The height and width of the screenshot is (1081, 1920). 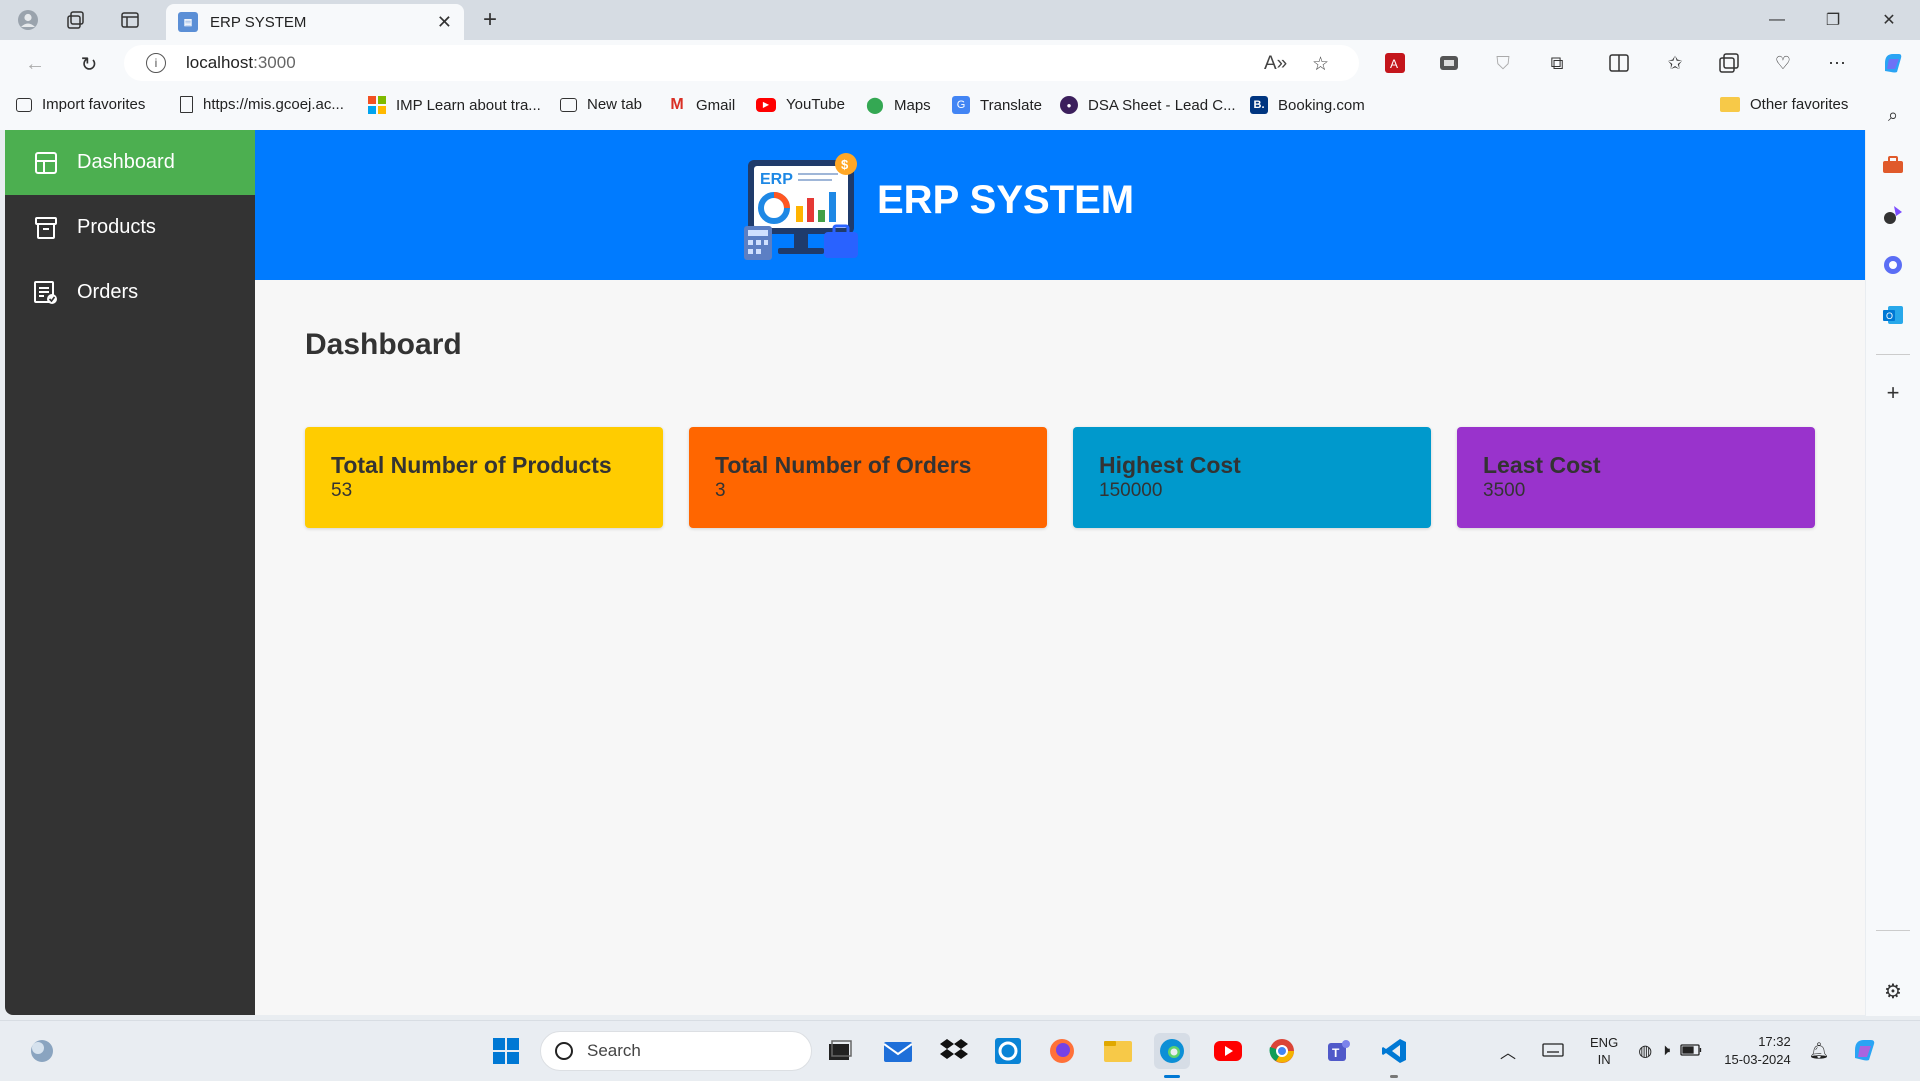 What do you see at coordinates (130, 20) in the screenshot?
I see `tab-actions-icon` at bounding box center [130, 20].